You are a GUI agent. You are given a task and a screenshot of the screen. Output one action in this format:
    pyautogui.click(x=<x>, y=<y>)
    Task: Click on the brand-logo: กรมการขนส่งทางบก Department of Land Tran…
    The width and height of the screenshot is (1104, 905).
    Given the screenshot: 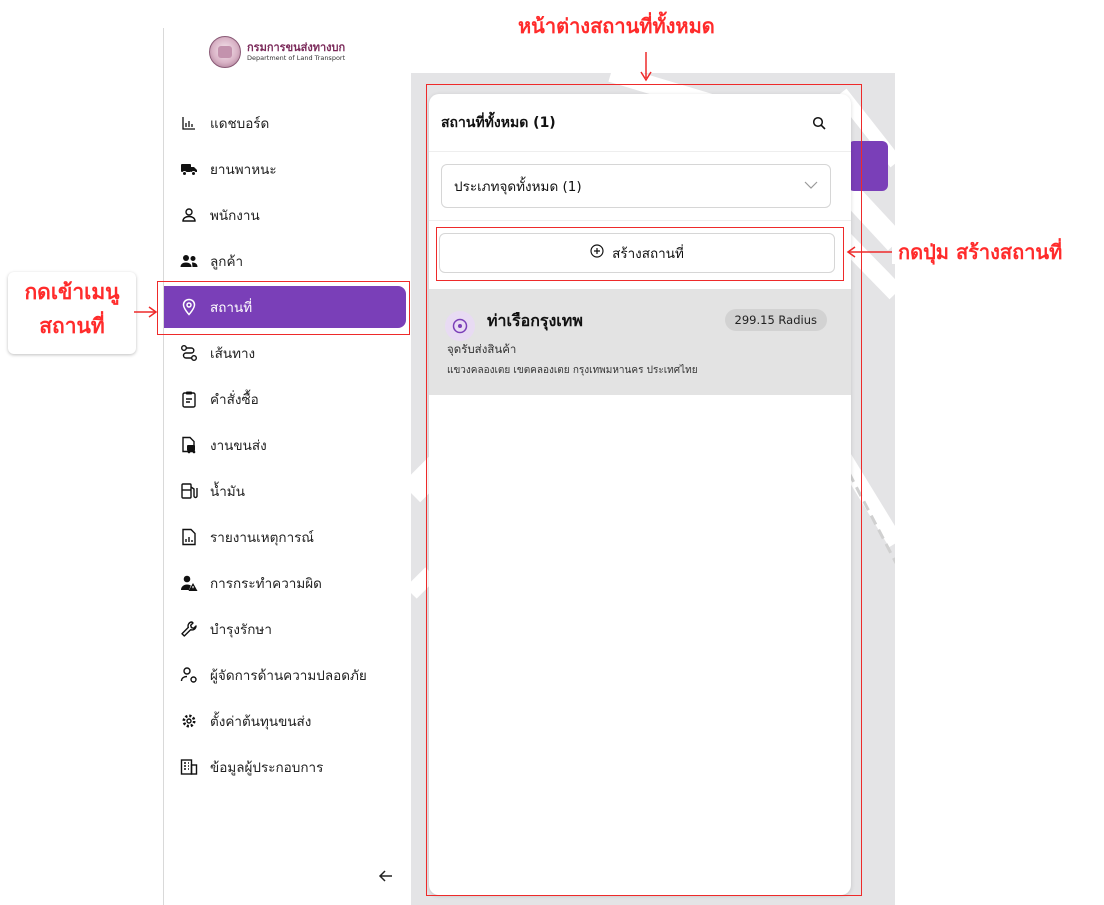 What is the action you would take?
    pyautogui.click(x=277, y=52)
    